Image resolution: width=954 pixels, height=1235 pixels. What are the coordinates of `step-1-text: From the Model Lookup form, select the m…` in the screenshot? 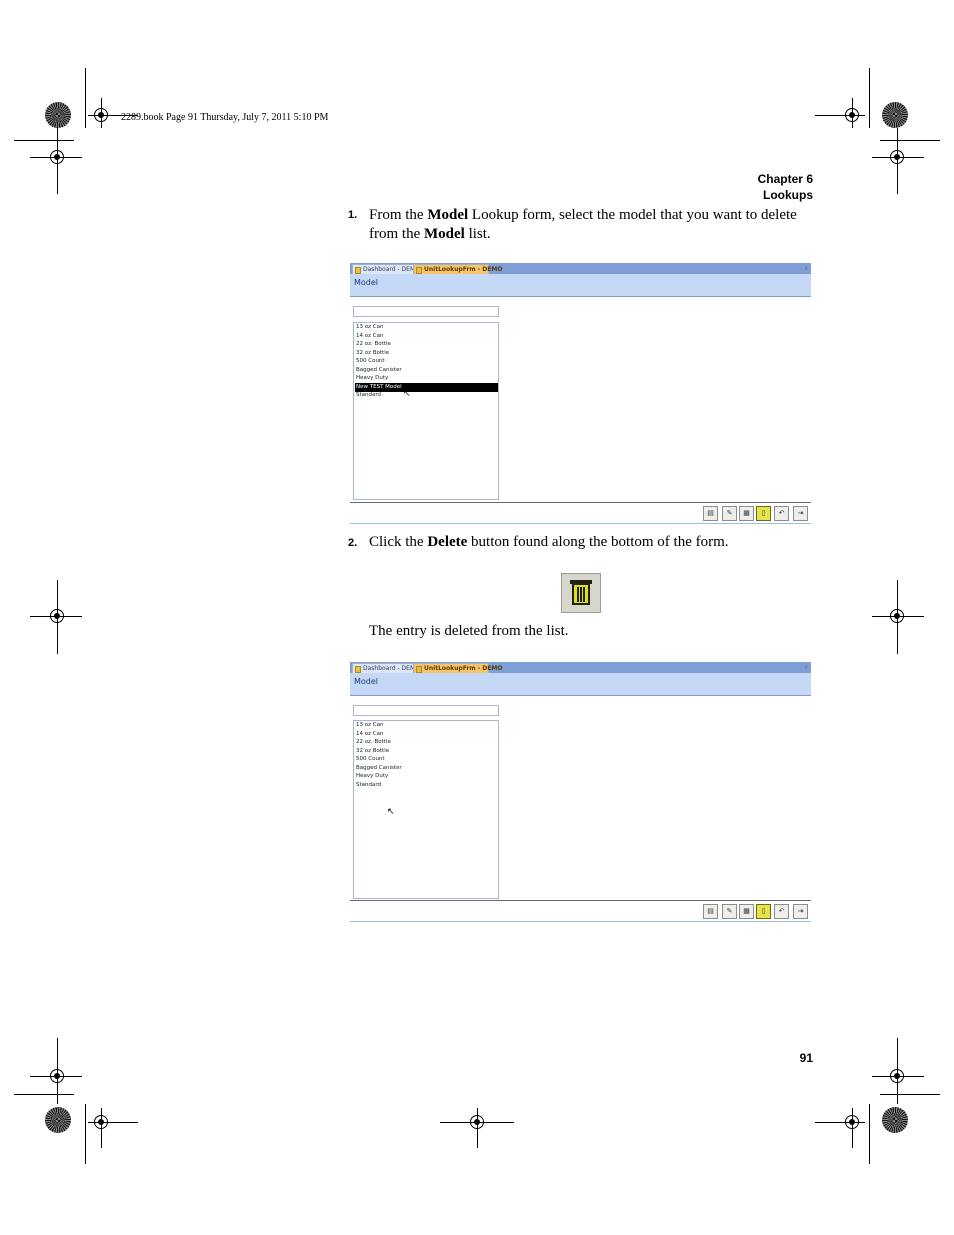 It's located at (594, 225).